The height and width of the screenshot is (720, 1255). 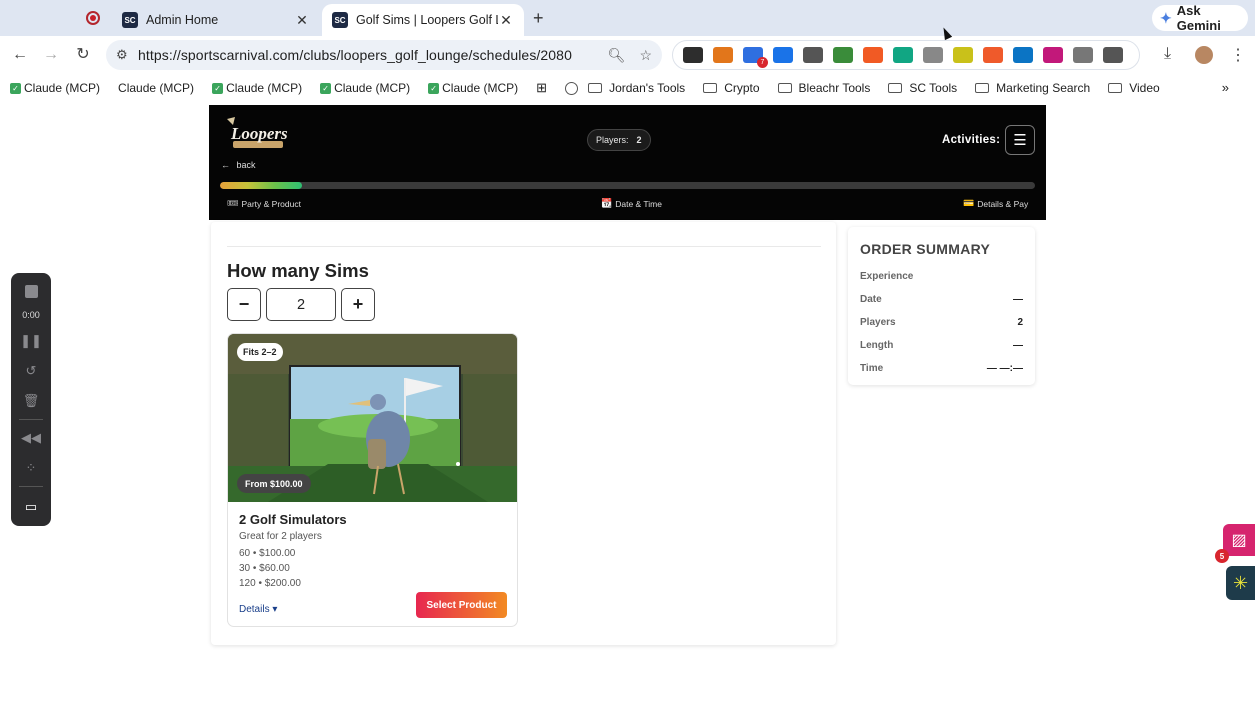 I want to click on hamburger-menu-button: ☰, so click(x=1020, y=140).